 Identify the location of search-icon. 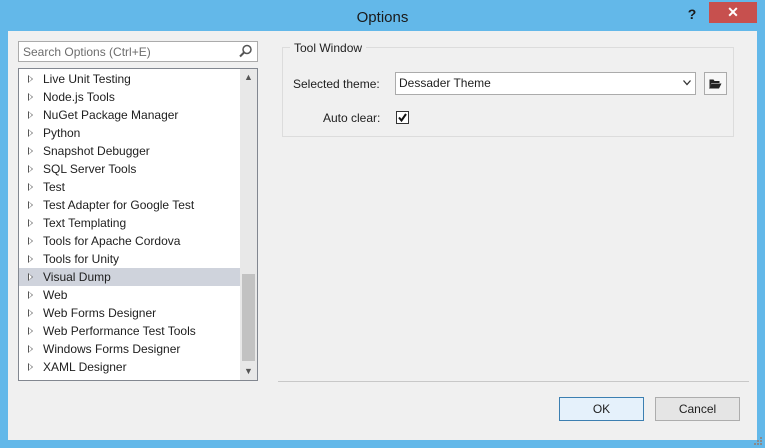
(246, 51).